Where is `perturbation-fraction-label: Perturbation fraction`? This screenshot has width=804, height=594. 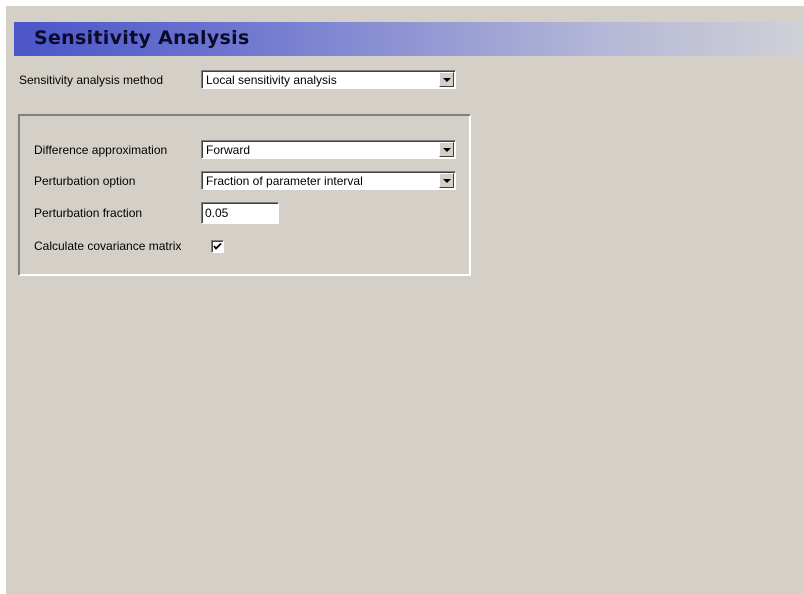 perturbation-fraction-label: Perturbation fraction is located at coordinates (88, 213).